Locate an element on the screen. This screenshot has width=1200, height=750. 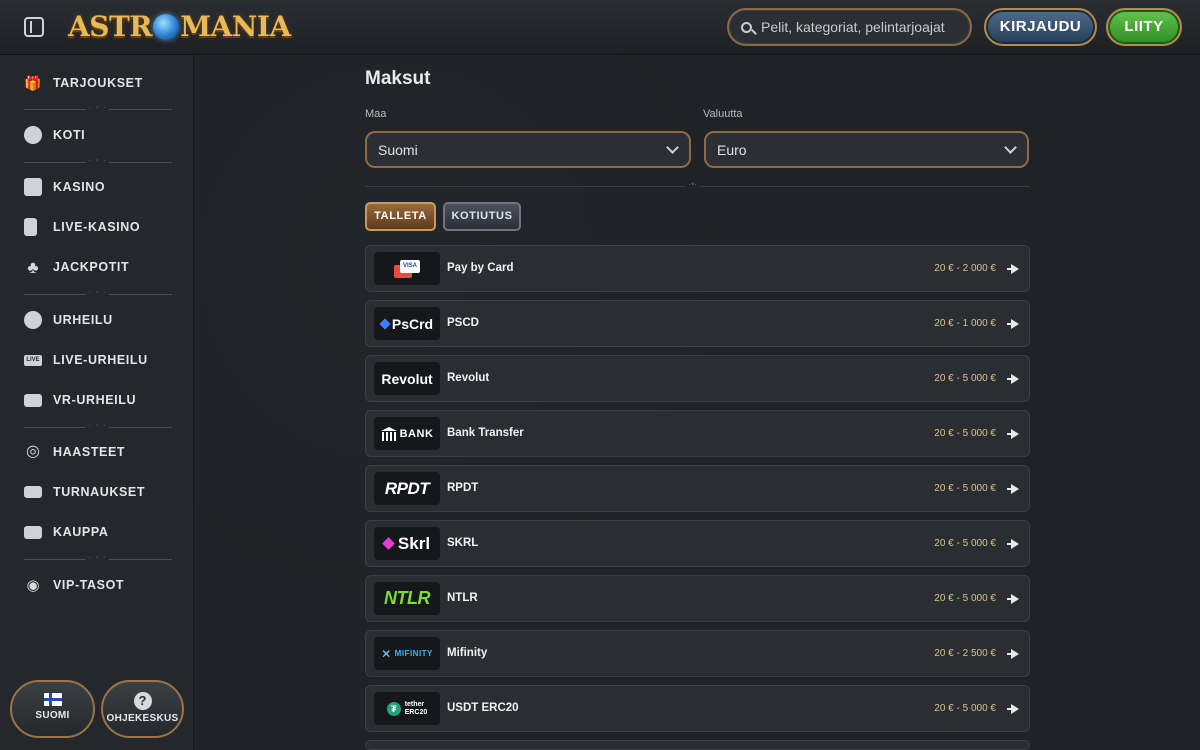
payment-method-row: RPDT RPDT 20 € - 5 000 € is located at coordinates (697, 488).